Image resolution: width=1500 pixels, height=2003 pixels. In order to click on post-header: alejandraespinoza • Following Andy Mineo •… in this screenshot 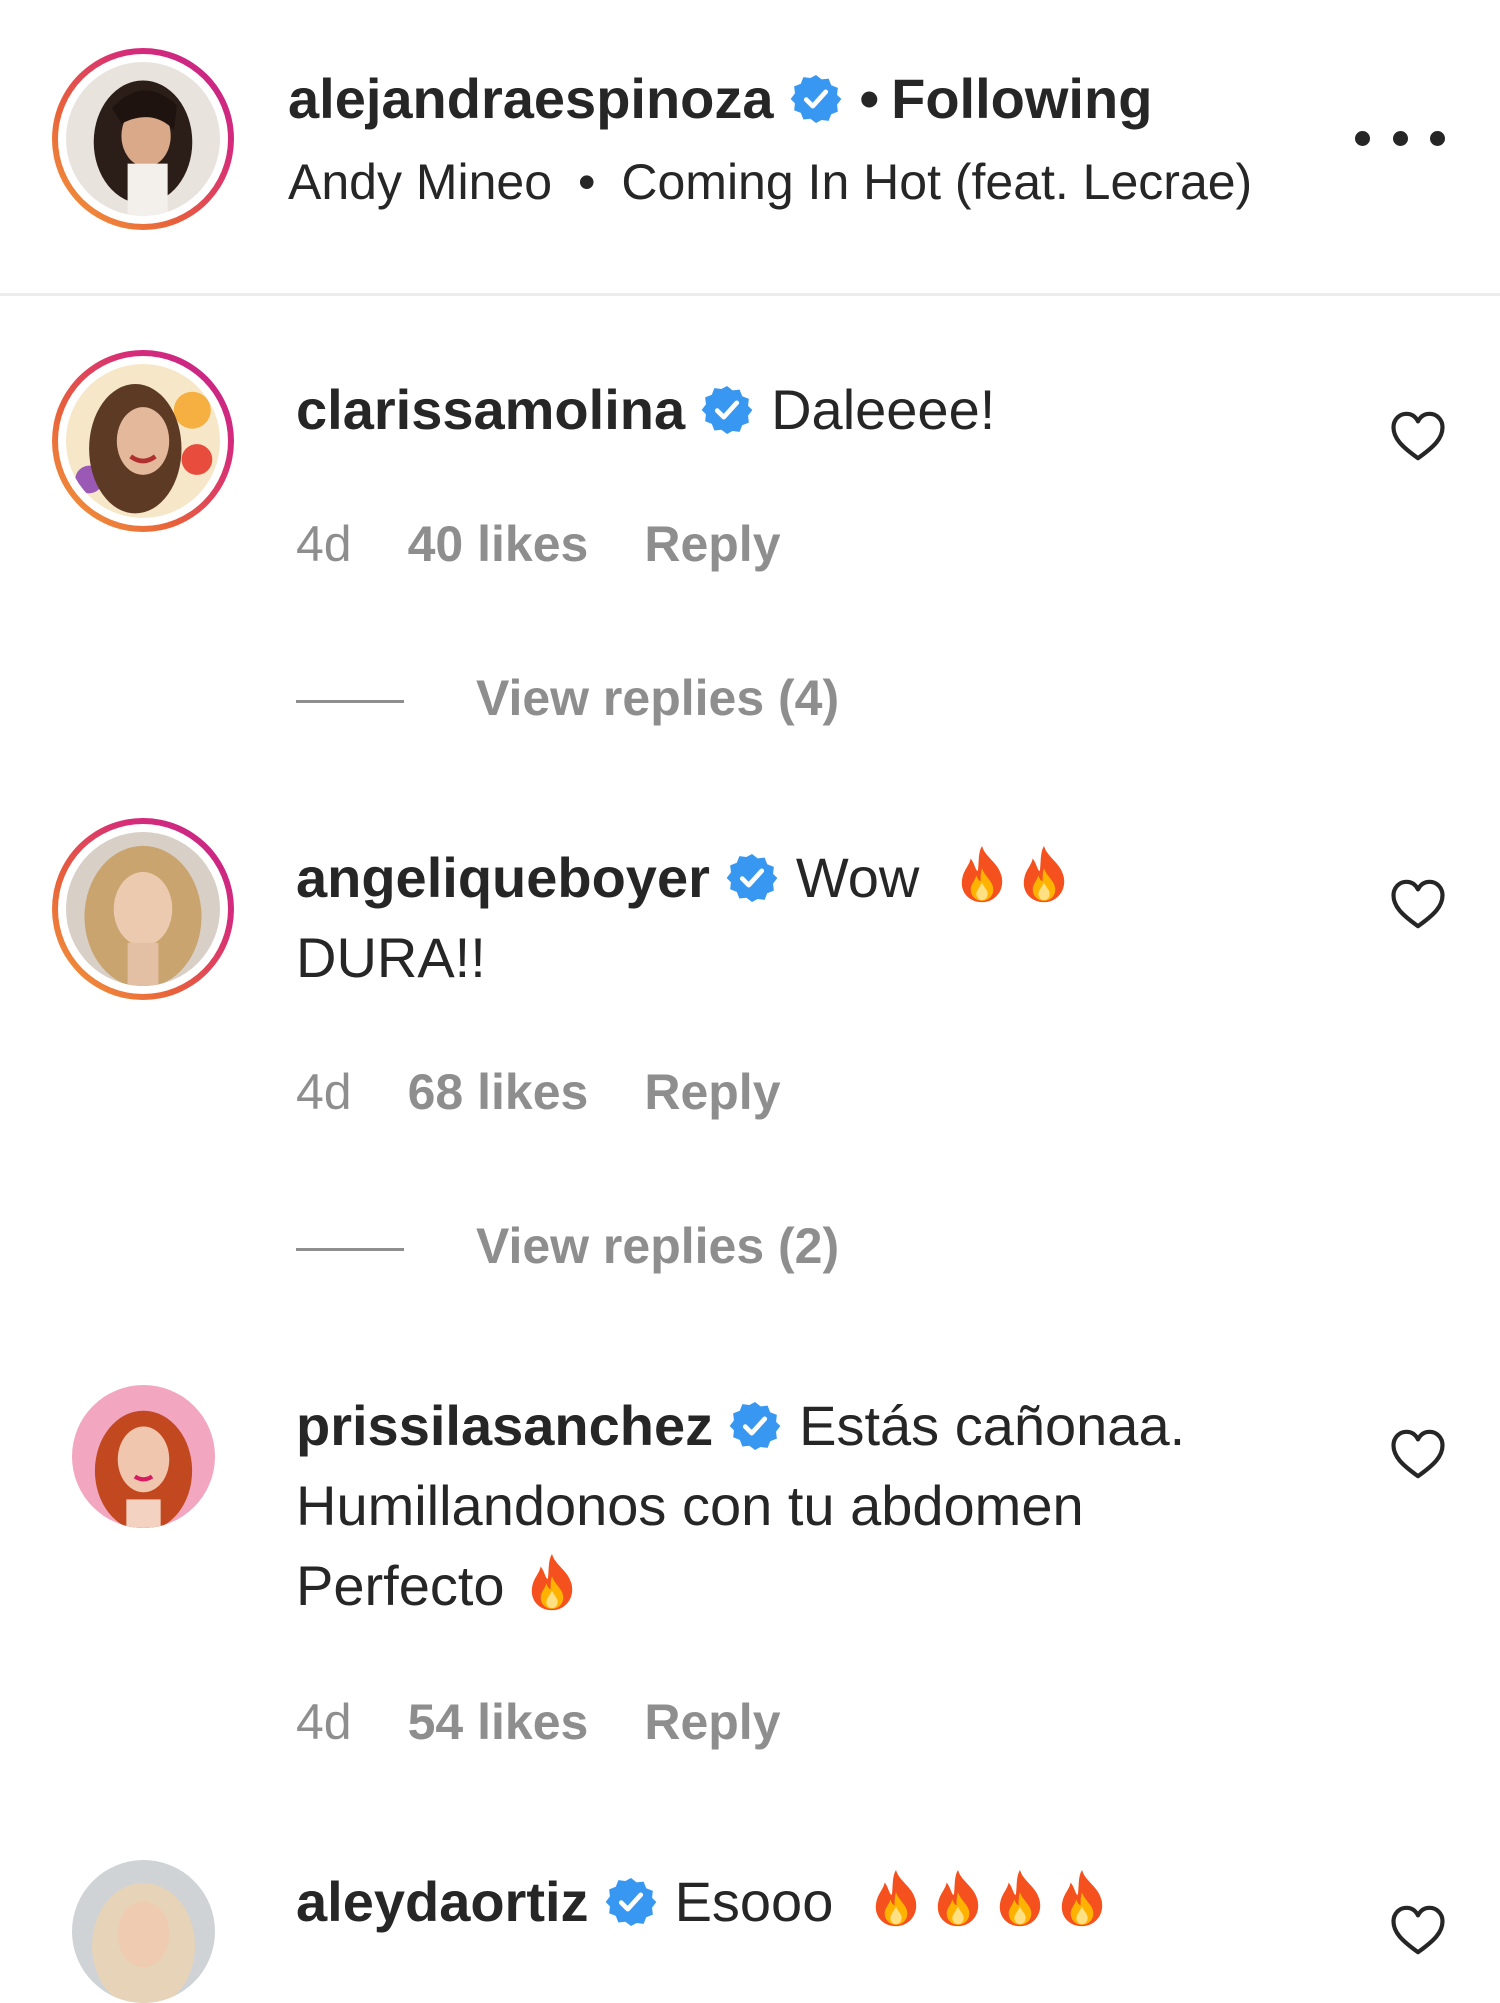, I will do `click(750, 148)`.